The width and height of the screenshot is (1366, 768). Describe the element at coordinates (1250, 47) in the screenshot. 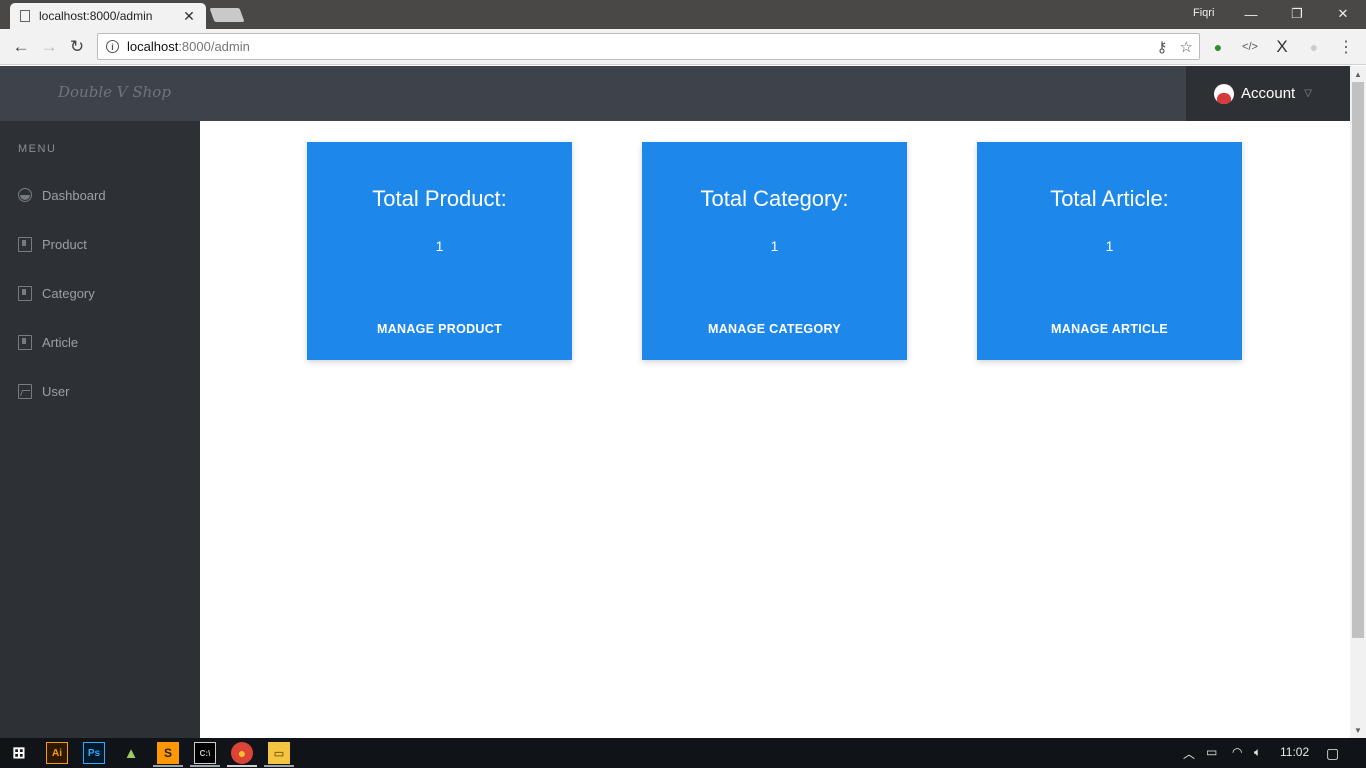

I see `extension-code-icon: </>` at that location.